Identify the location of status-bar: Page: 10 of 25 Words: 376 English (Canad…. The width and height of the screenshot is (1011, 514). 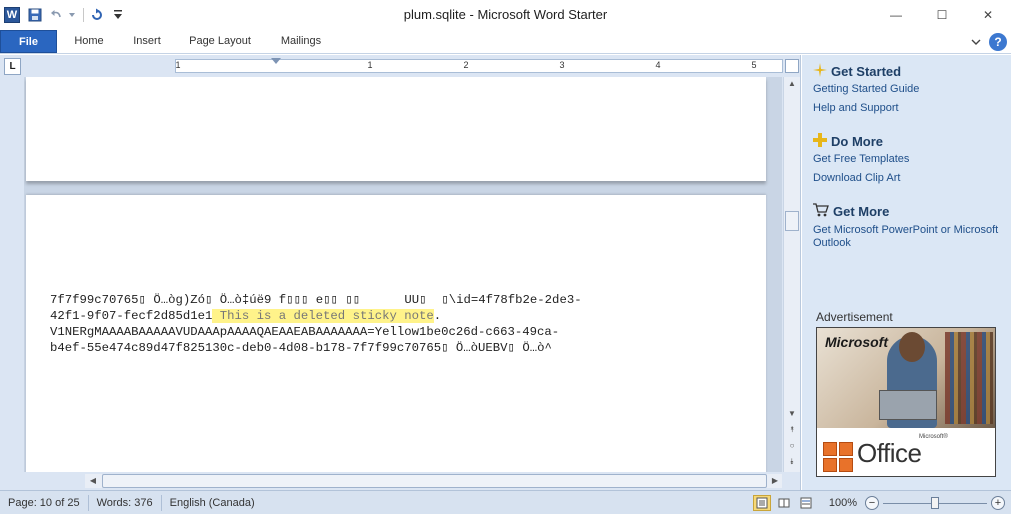
(505, 502).